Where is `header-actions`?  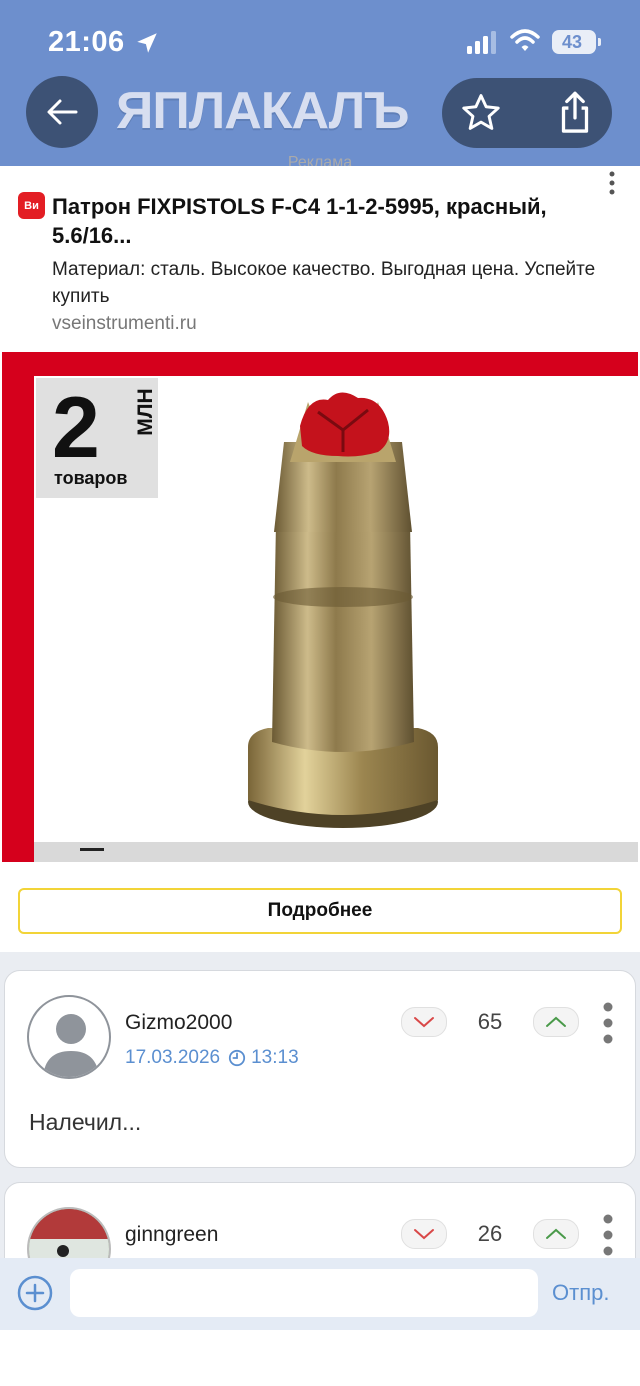
header-actions is located at coordinates (527, 113).